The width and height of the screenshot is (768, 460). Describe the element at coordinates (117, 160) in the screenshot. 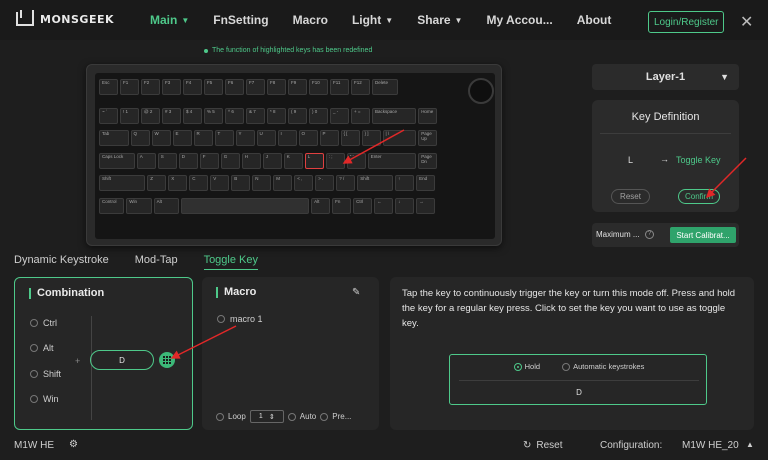

I see `key: Caps Lock` at that location.